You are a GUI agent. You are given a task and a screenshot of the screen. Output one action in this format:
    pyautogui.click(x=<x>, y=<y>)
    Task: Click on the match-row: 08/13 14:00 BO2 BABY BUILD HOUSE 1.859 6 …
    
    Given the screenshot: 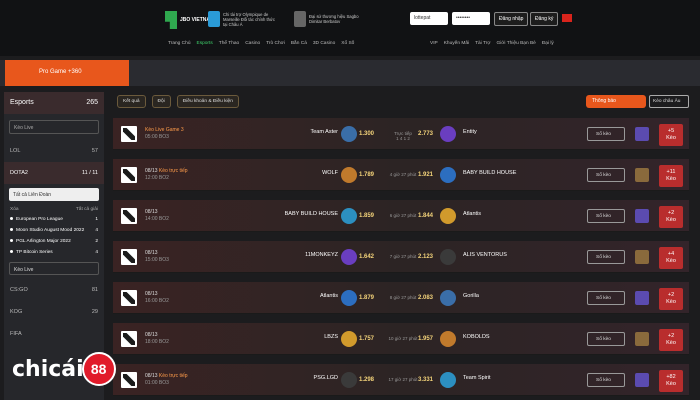 What is the action you would take?
    pyautogui.click(x=401, y=216)
    